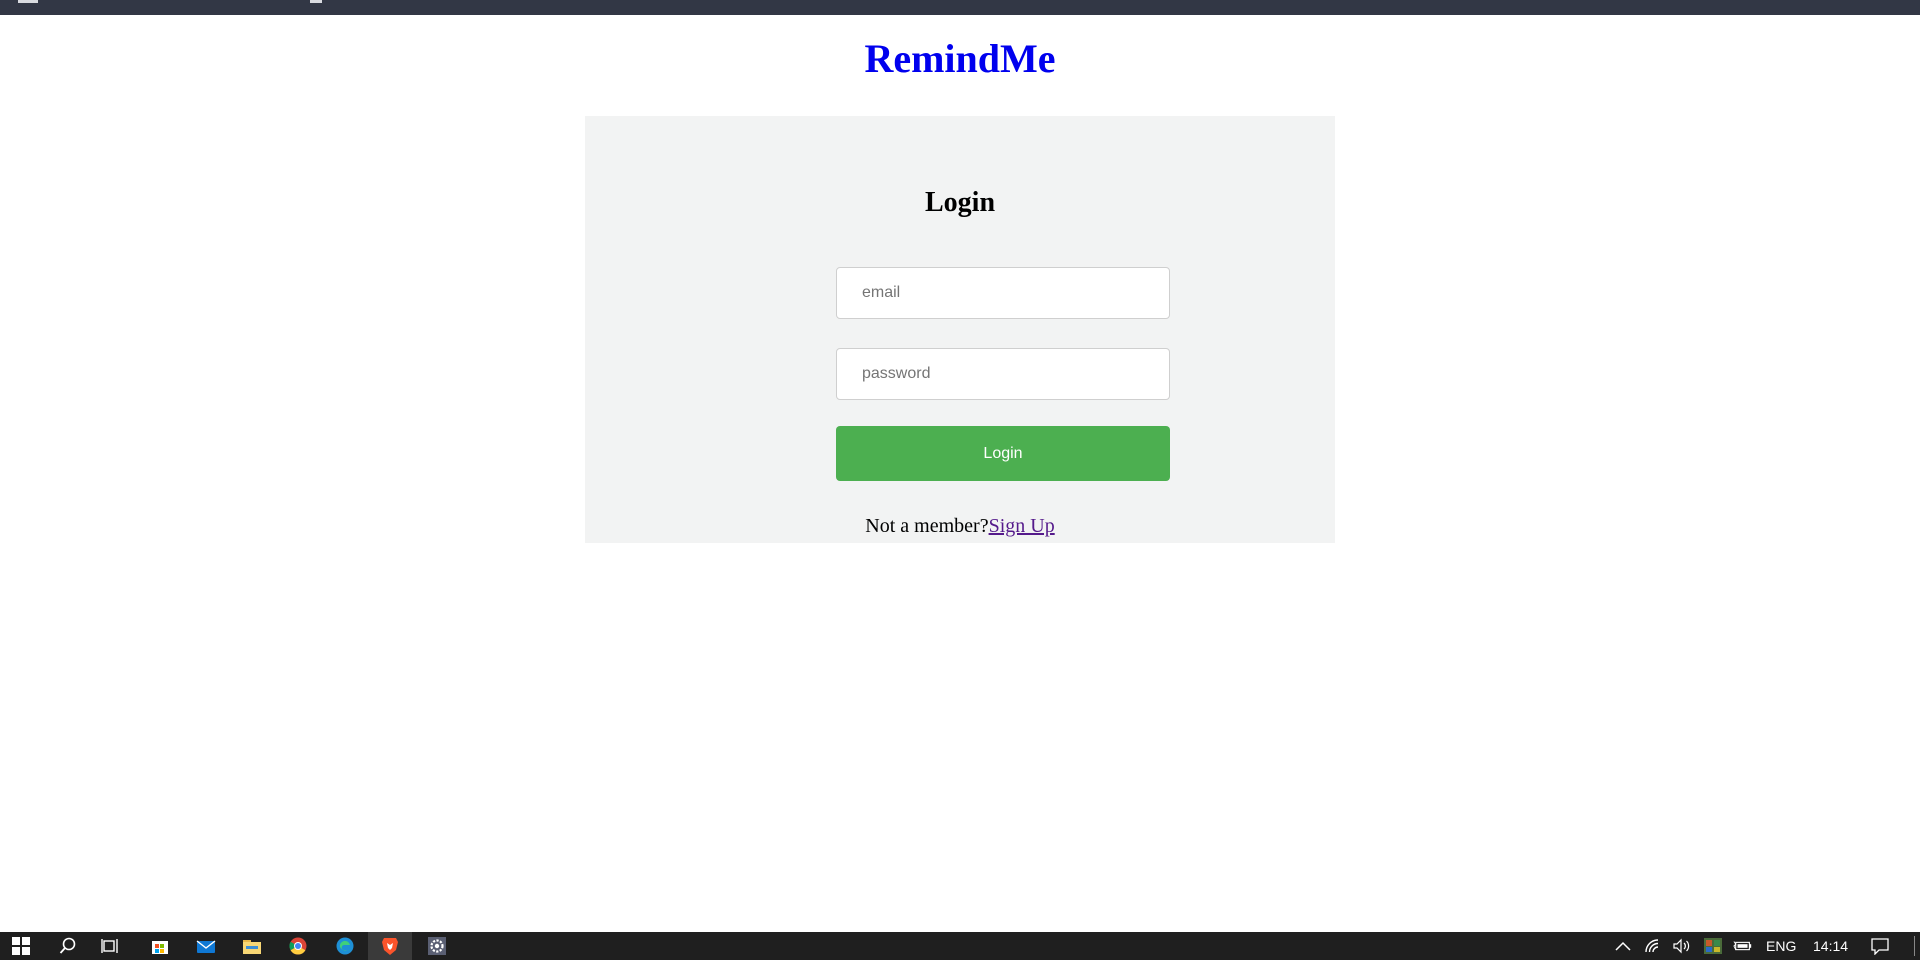 The width and height of the screenshot is (1920, 960). What do you see at coordinates (437, 946) in the screenshot?
I see `settings-gear-icon` at bounding box center [437, 946].